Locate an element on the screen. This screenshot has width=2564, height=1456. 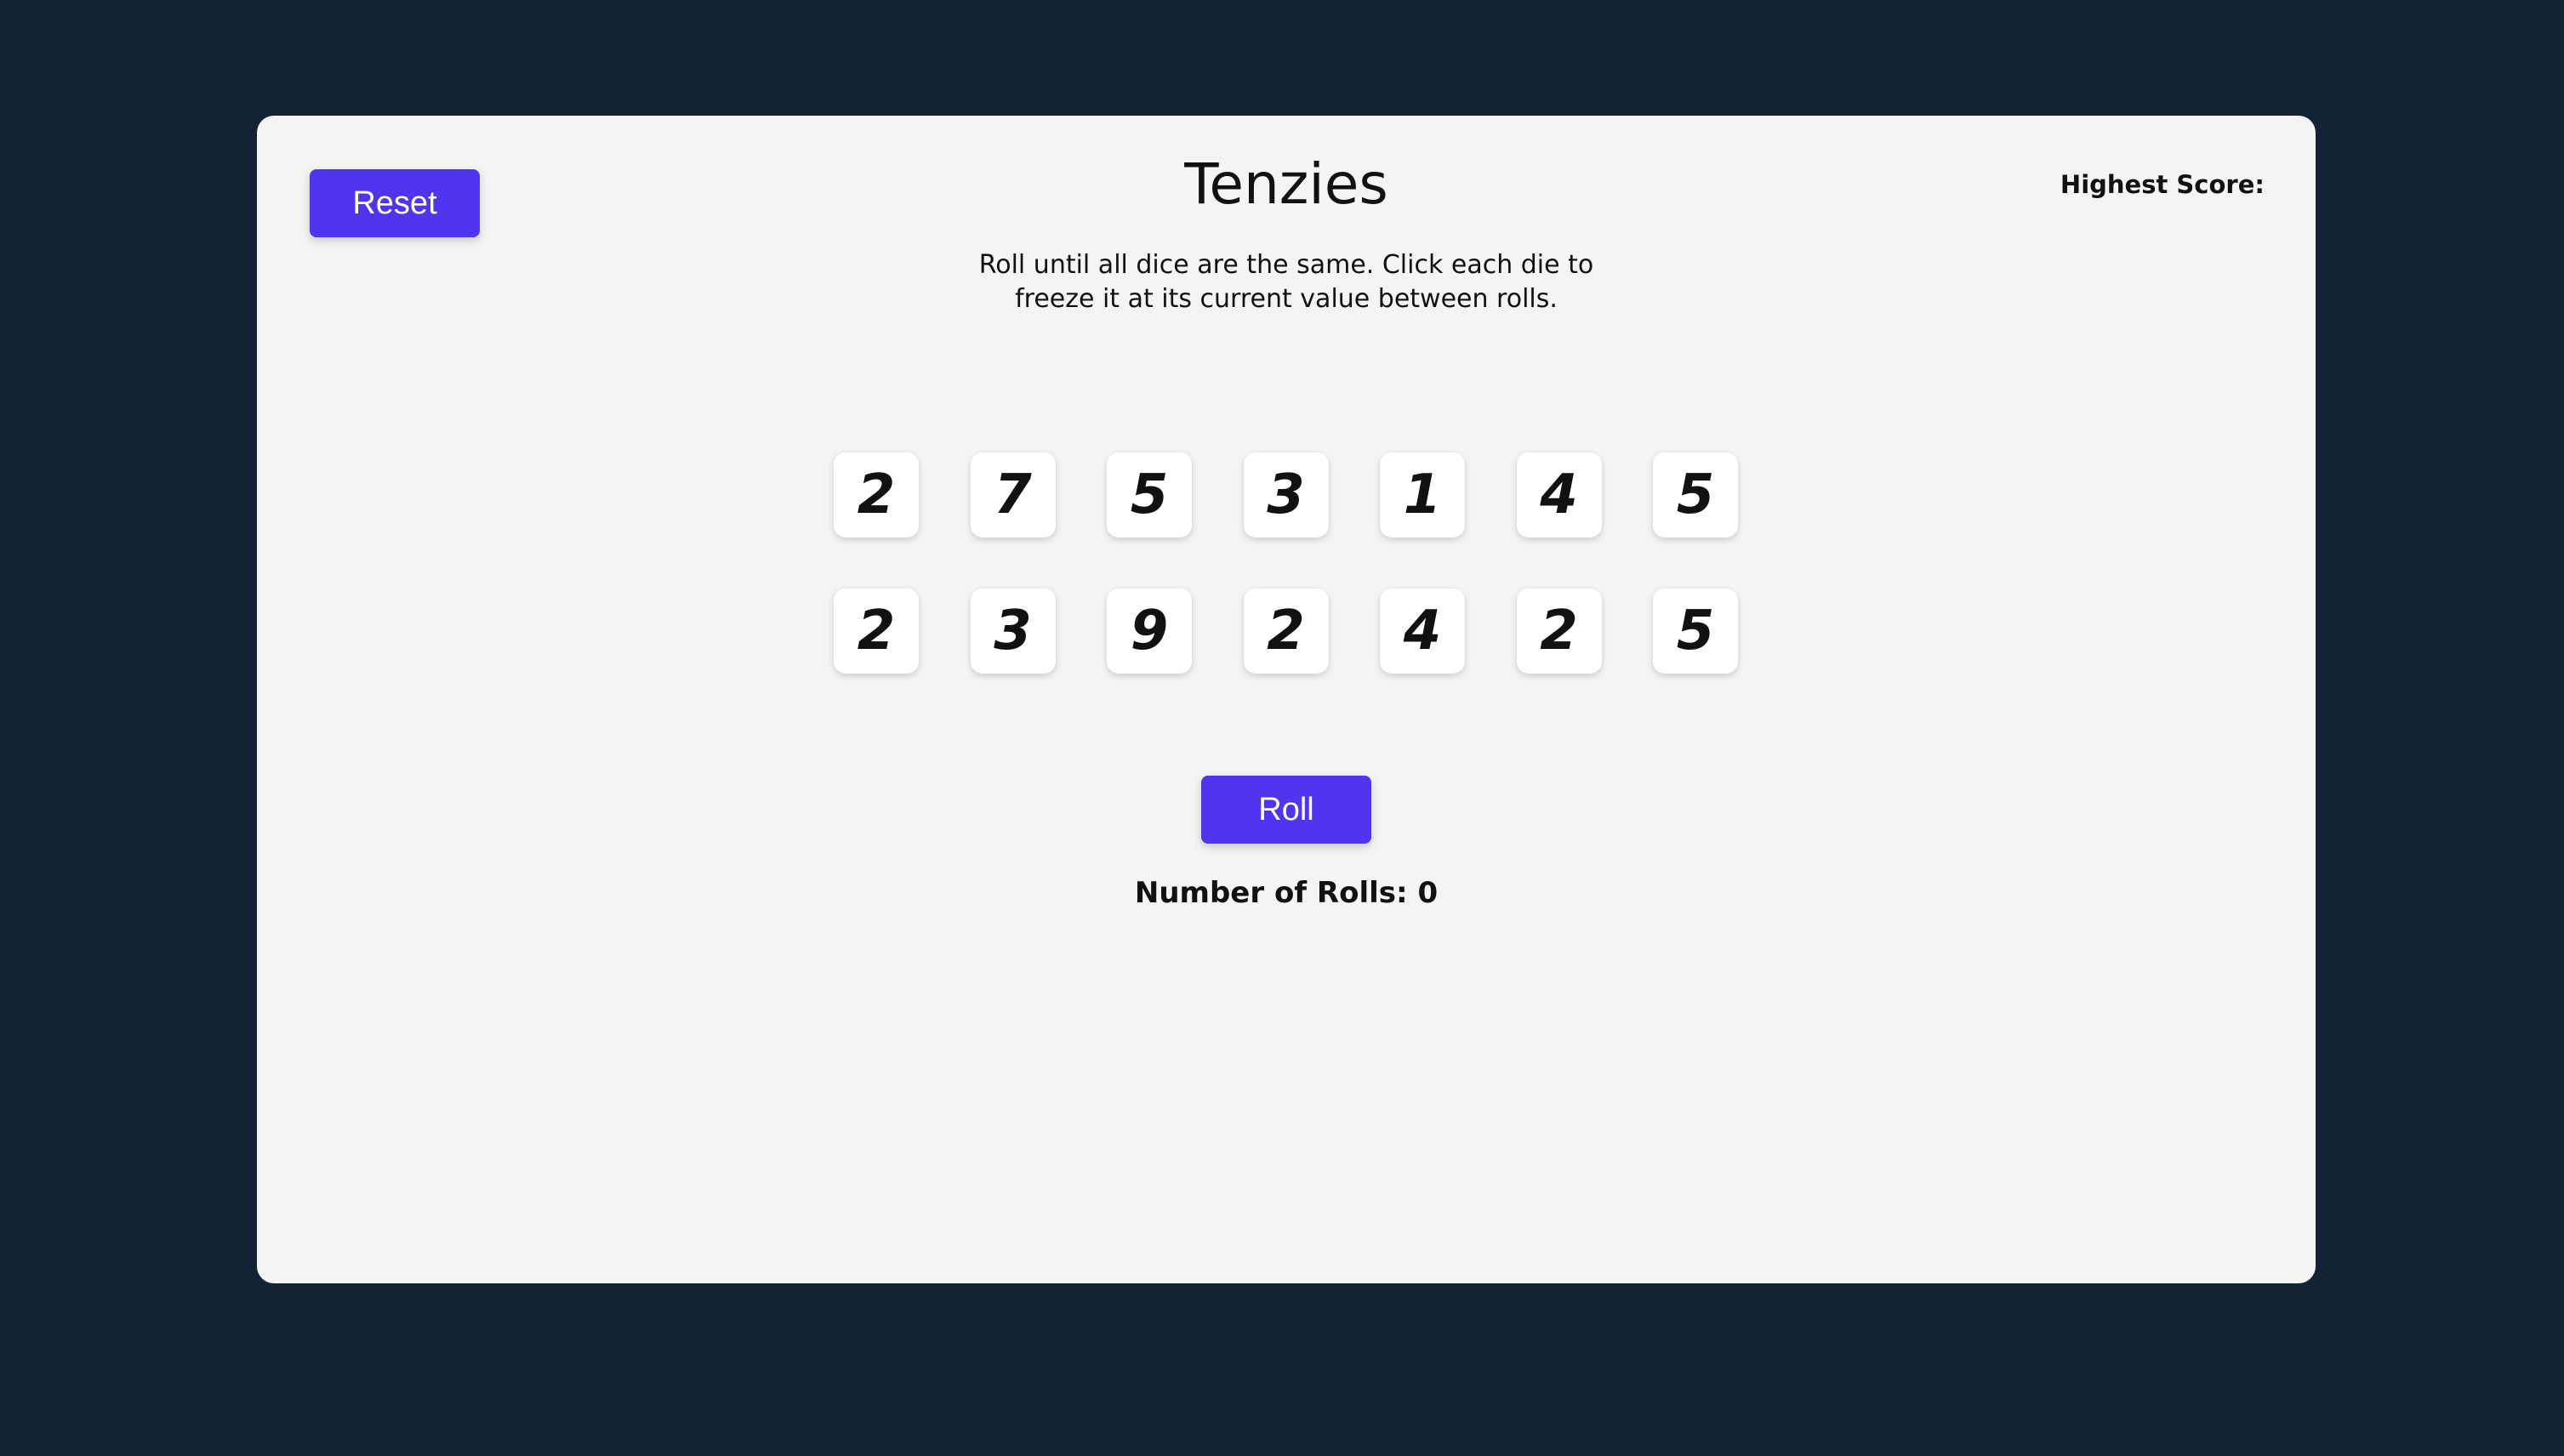
roll-button: Roll is located at coordinates (1286, 810).